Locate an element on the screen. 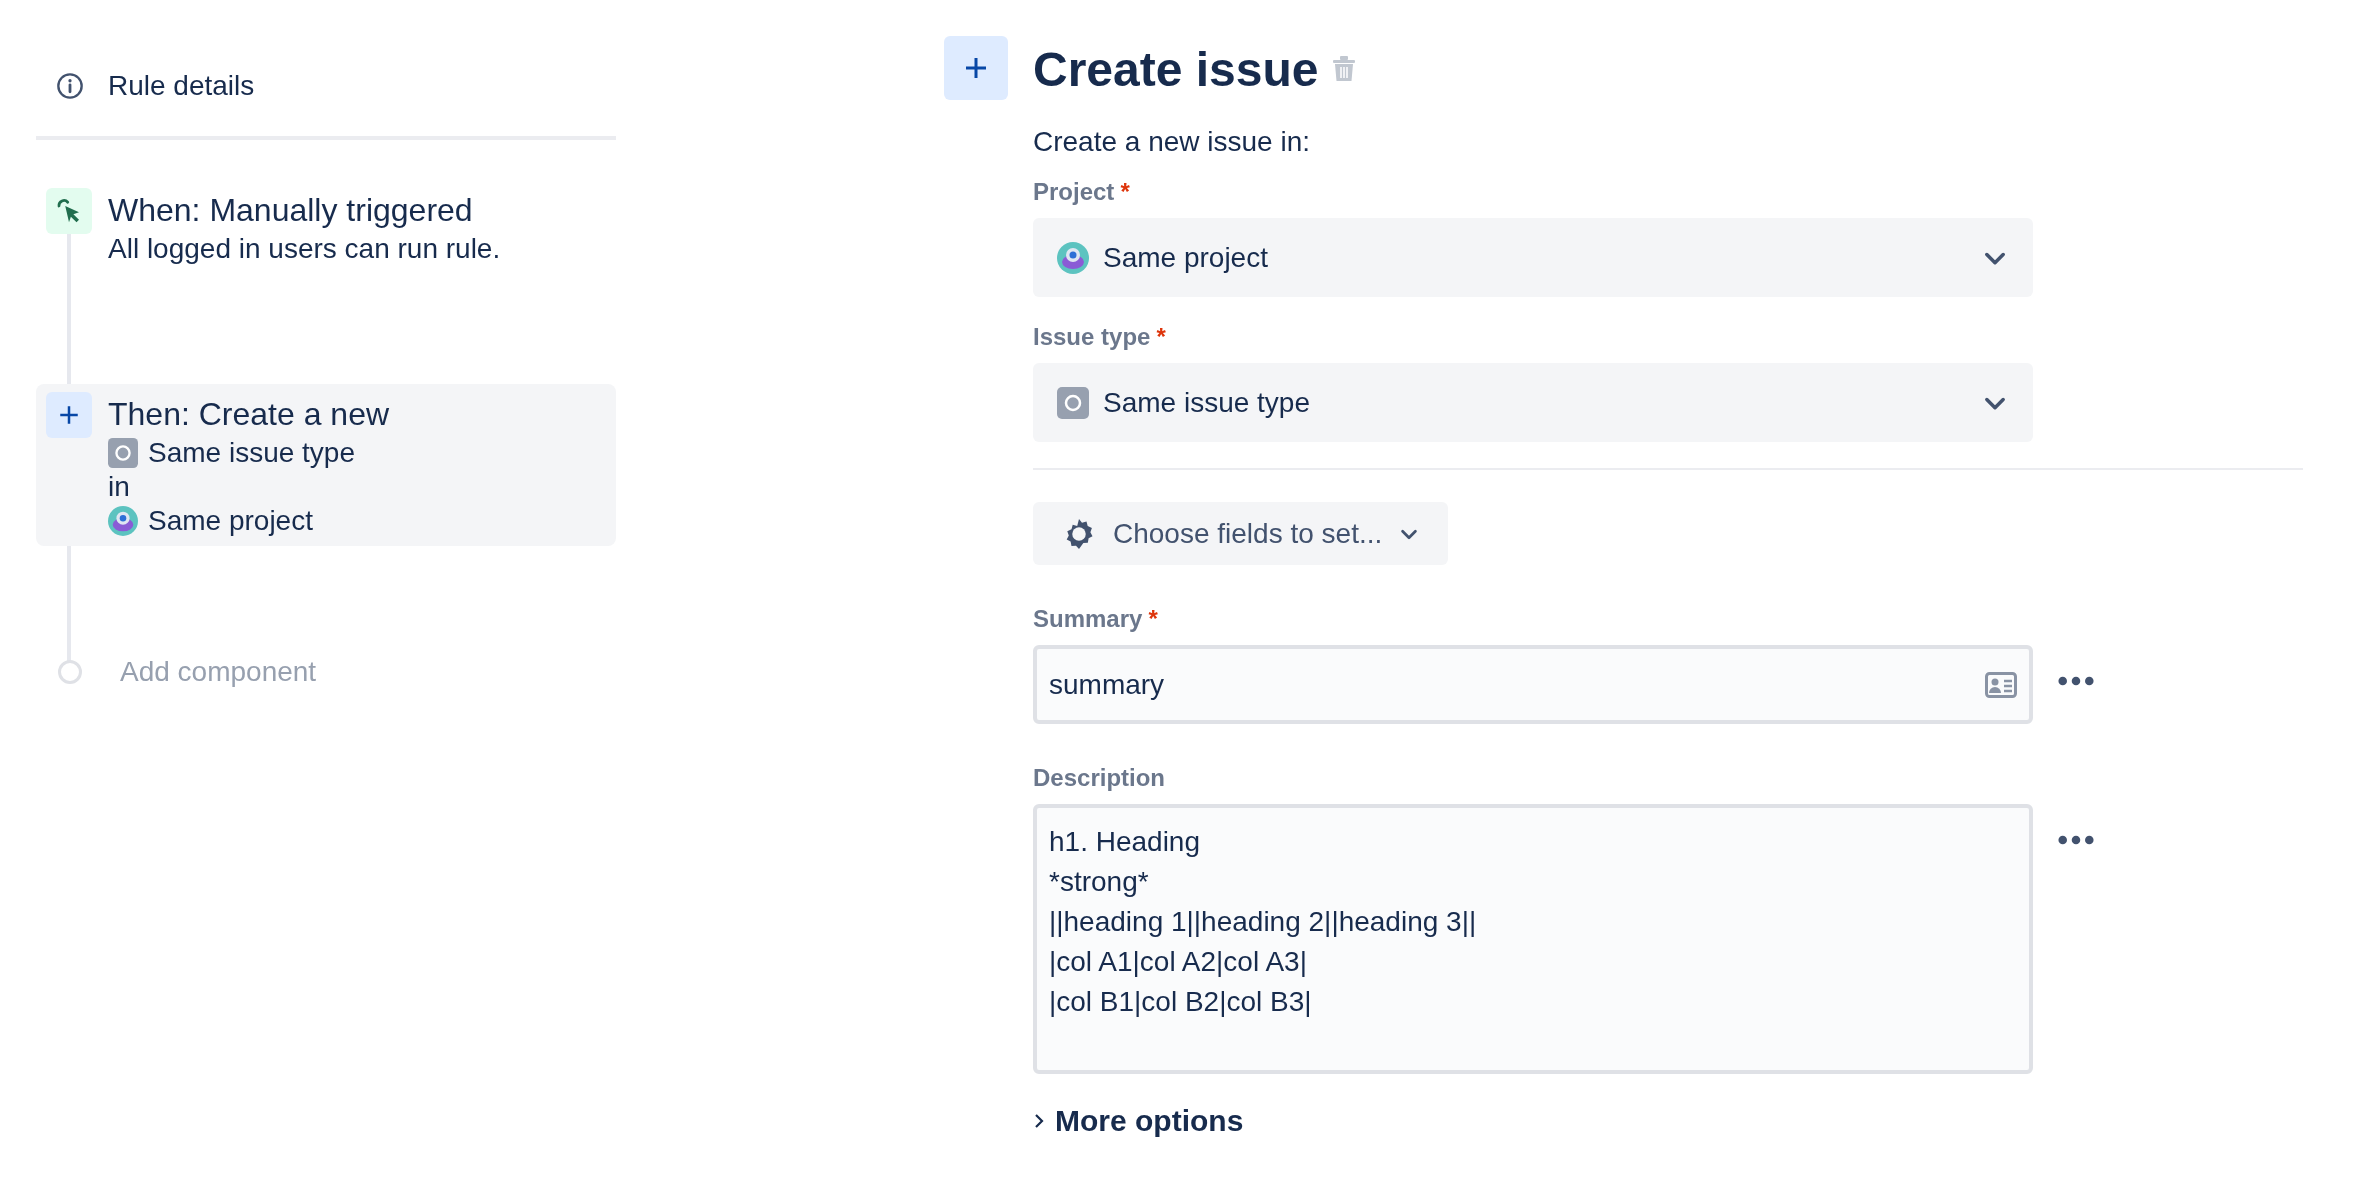 This screenshot has width=2360, height=1182. panel-title: Create issue is located at coordinates (1176, 69).